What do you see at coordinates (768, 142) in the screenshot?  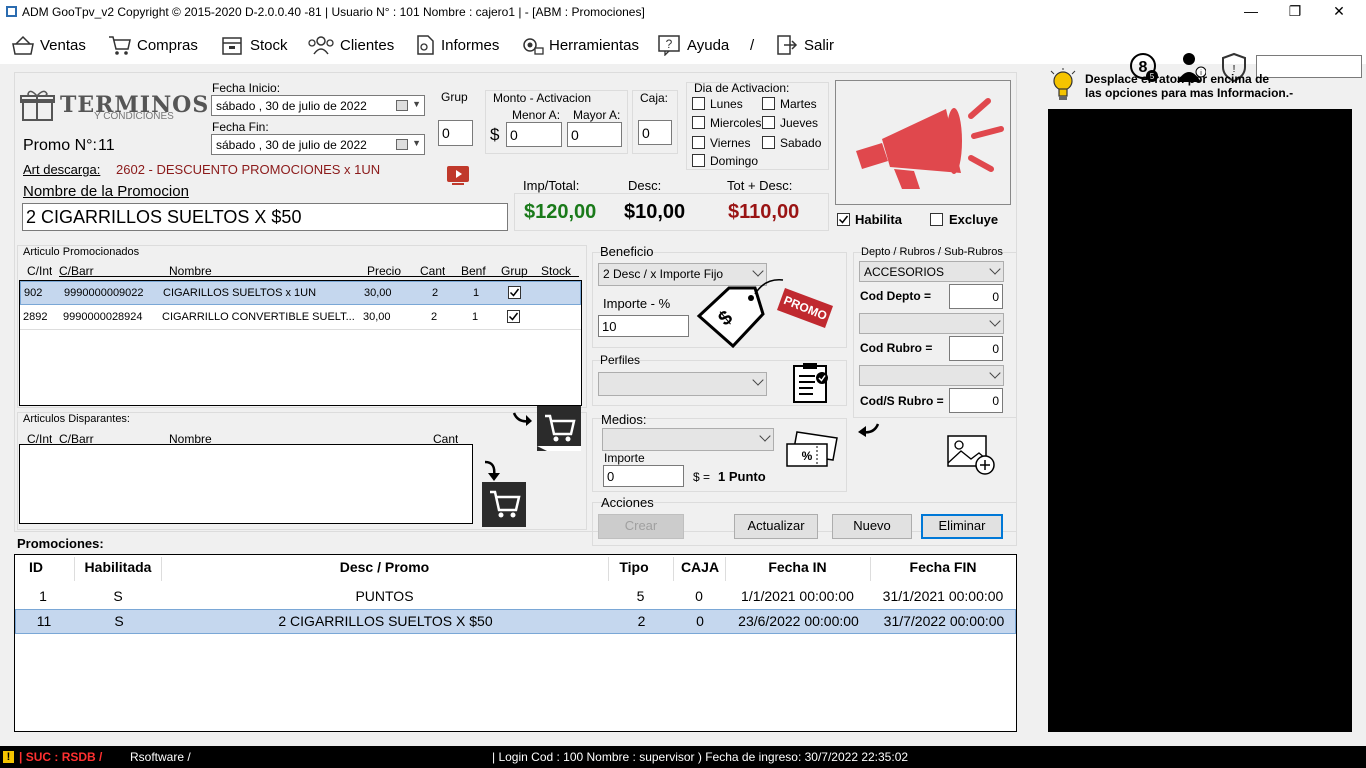 I see `sabado-checkbox` at bounding box center [768, 142].